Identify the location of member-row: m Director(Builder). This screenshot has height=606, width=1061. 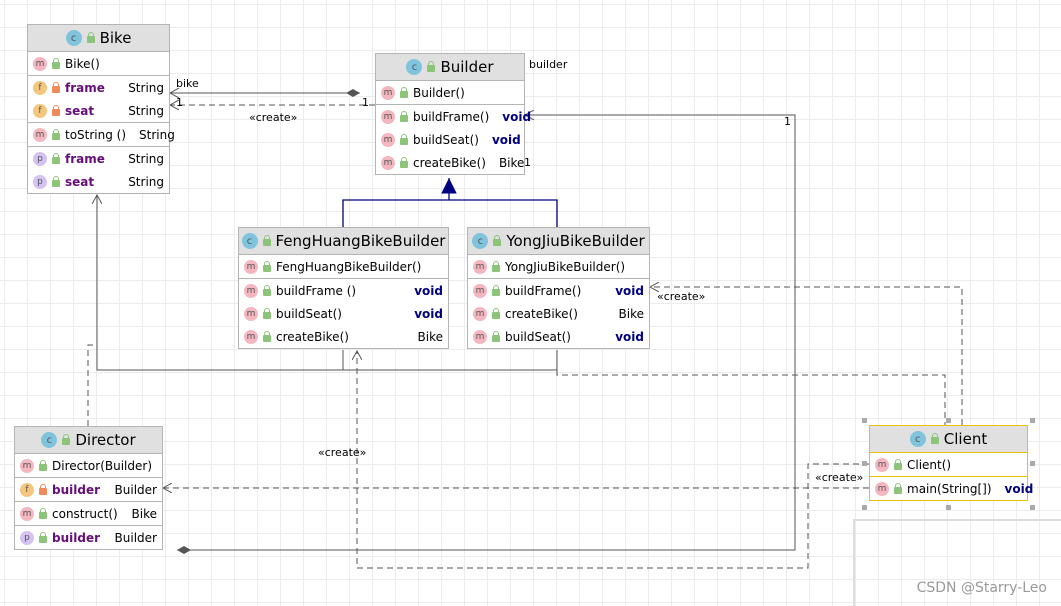
(88, 465).